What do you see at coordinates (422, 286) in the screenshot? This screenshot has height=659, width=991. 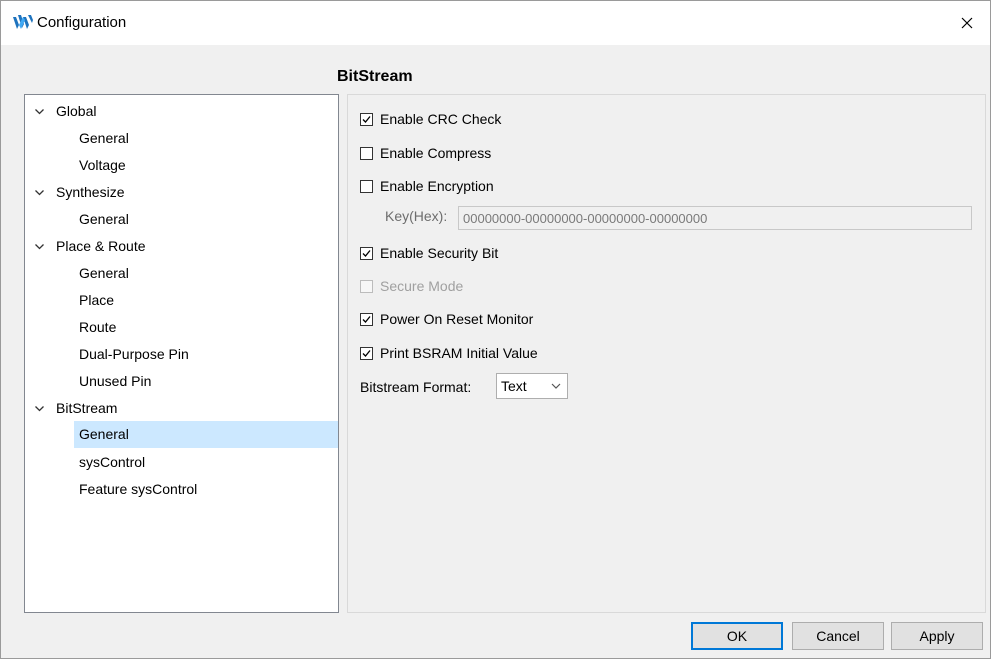 I see `secure-mode-label: Secure Mode` at bounding box center [422, 286].